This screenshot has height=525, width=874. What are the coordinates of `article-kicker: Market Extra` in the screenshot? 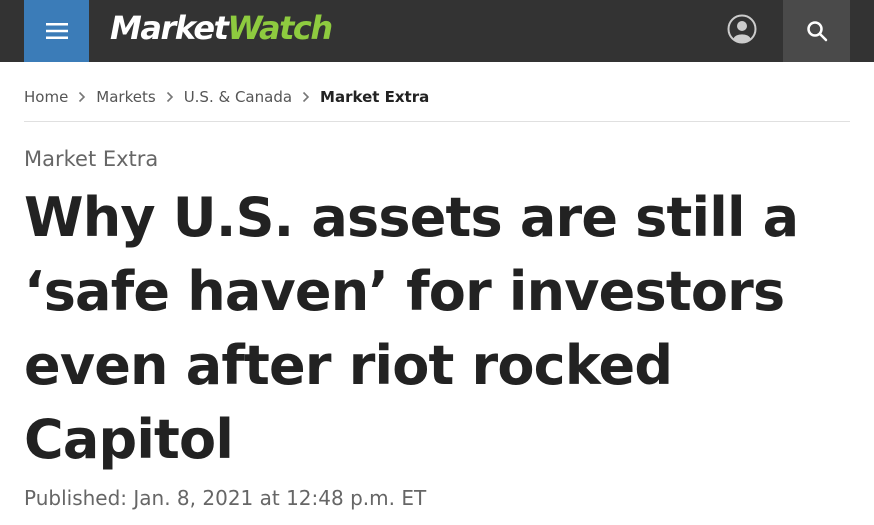 It's located at (91, 159).